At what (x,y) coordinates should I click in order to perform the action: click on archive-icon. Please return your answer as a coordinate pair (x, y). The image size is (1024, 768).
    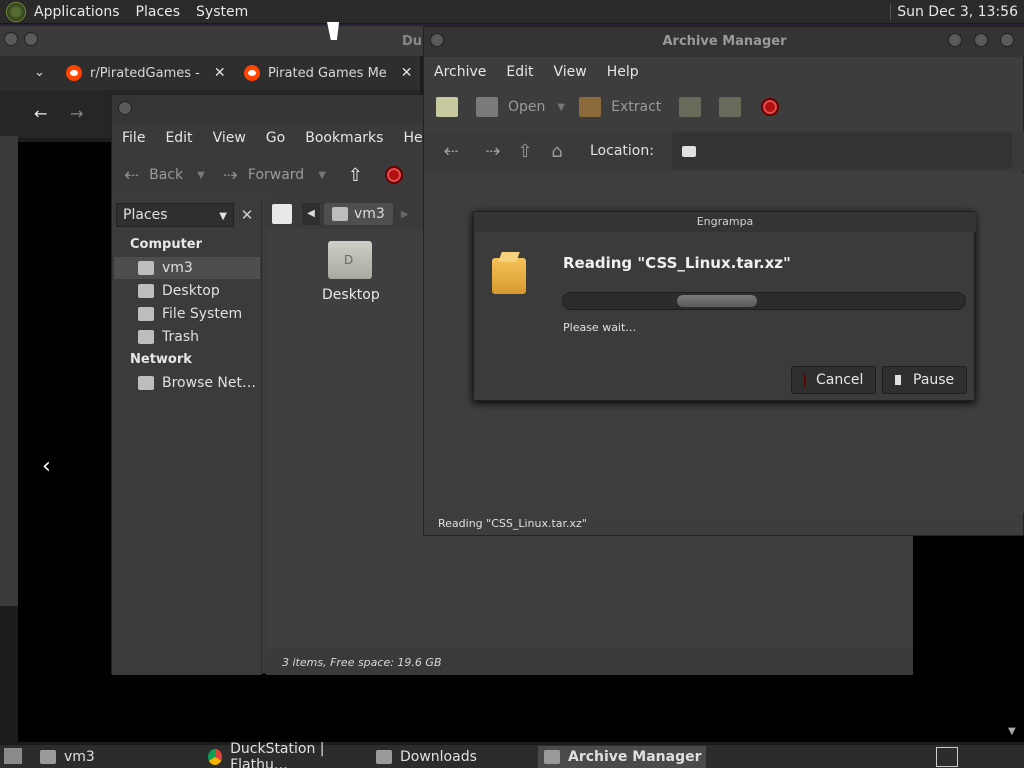
    Looking at the image, I should click on (552, 757).